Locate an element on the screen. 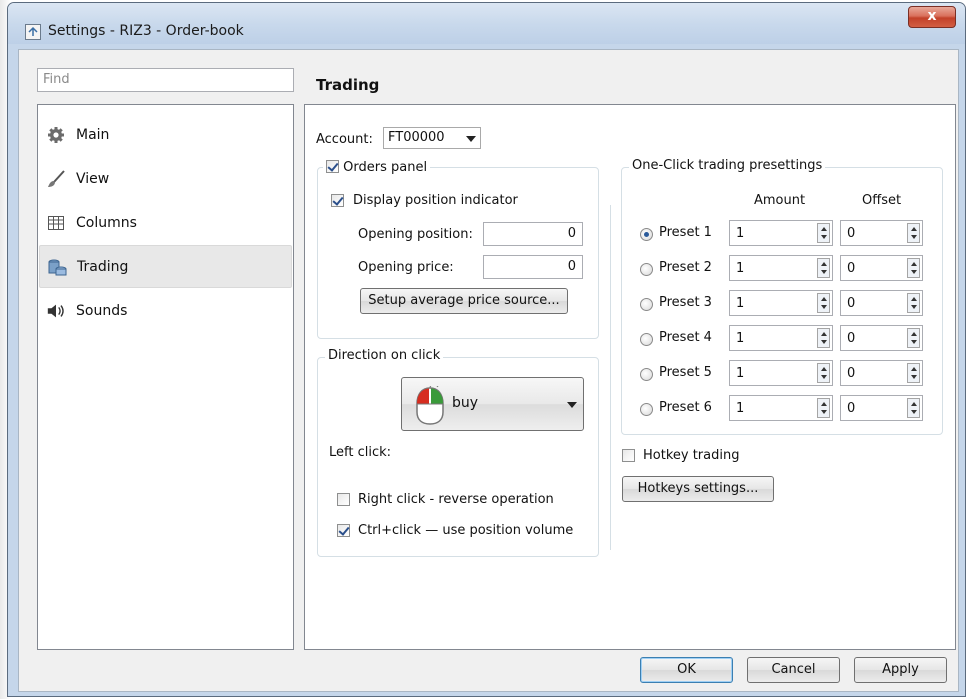  sidebar-item-view: View is located at coordinates (165, 178).